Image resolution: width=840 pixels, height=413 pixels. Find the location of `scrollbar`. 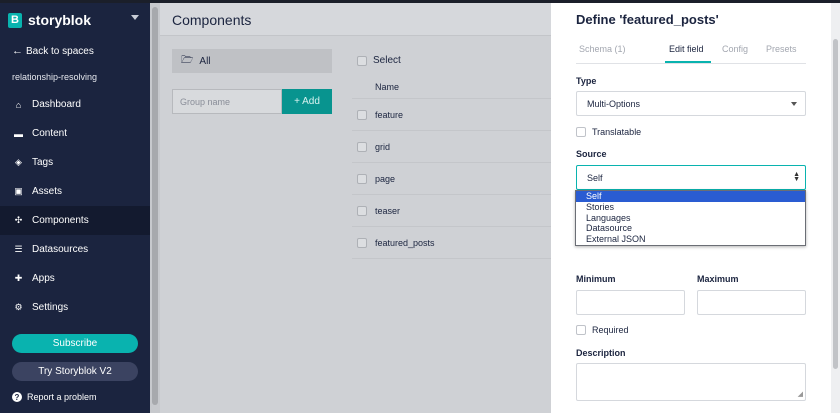

scrollbar is located at coordinates (155, 208).